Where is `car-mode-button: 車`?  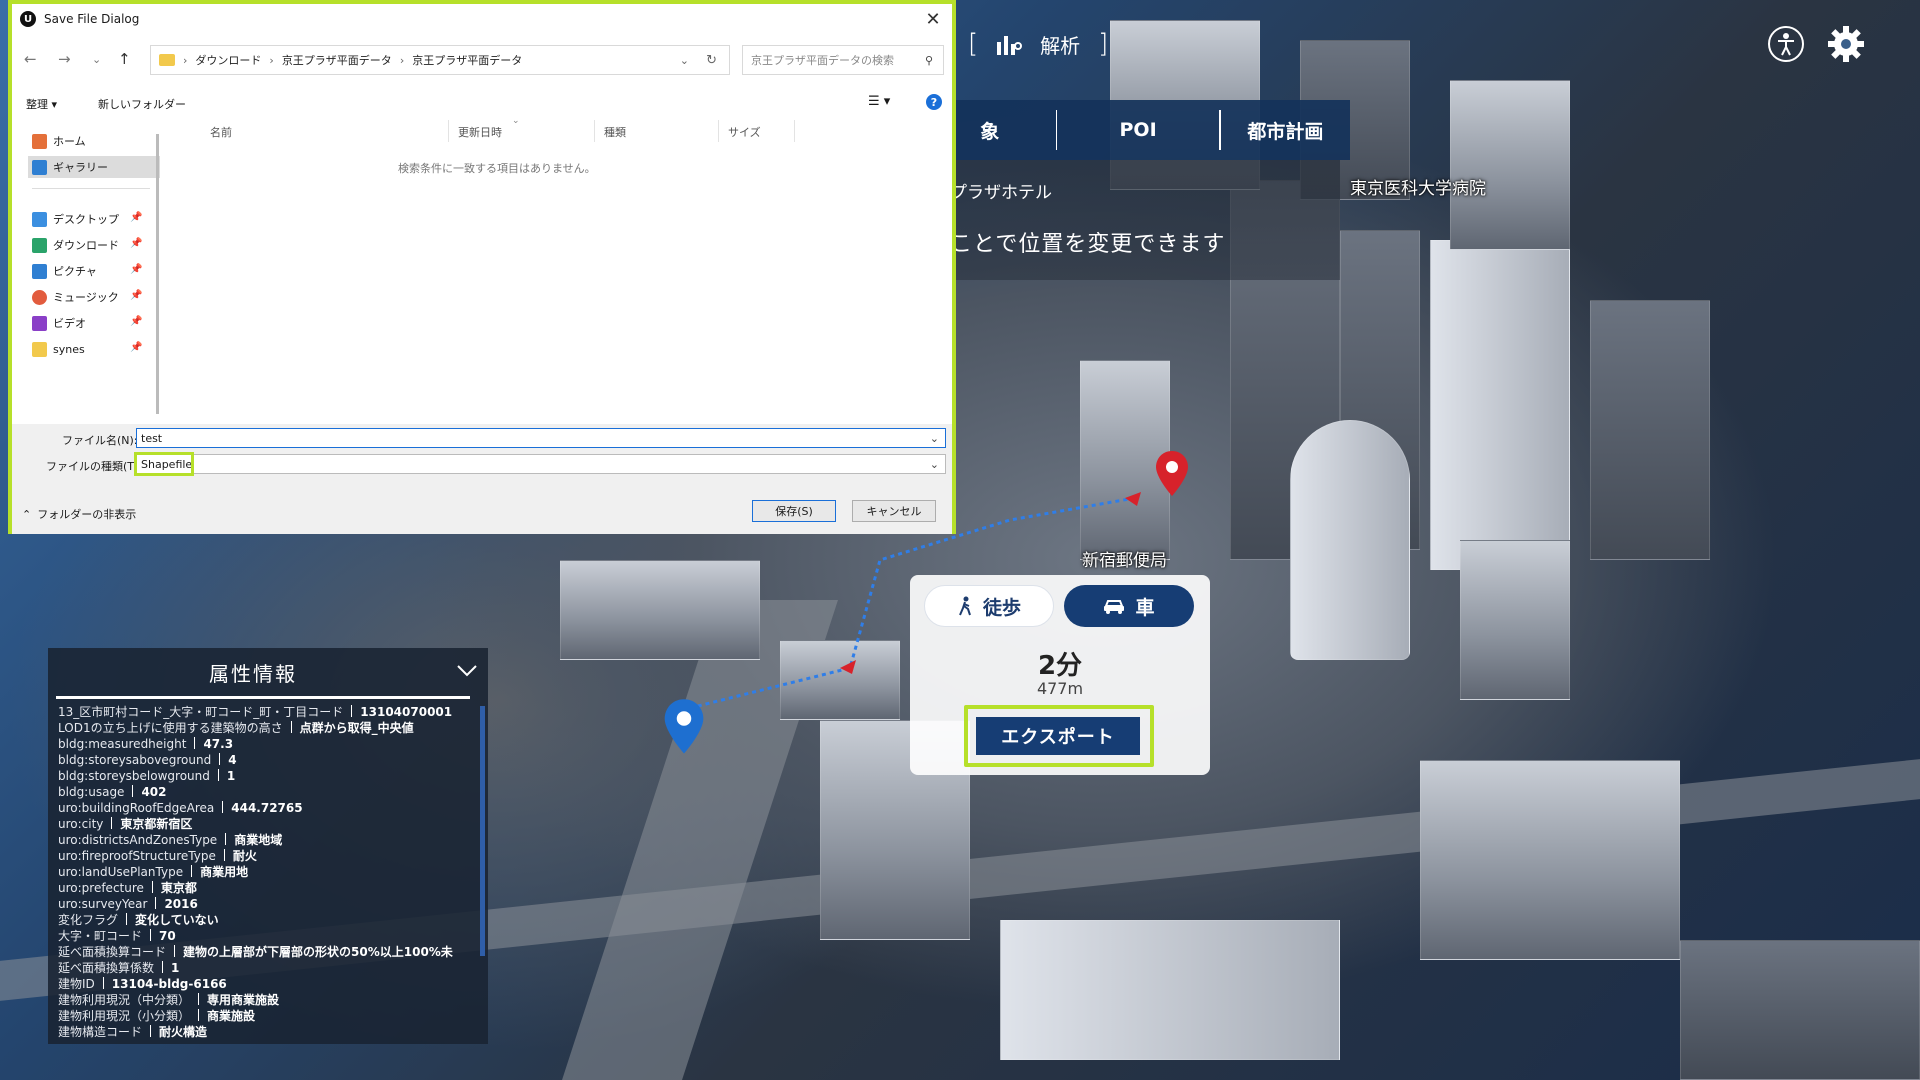 car-mode-button: 車 is located at coordinates (1129, 606).